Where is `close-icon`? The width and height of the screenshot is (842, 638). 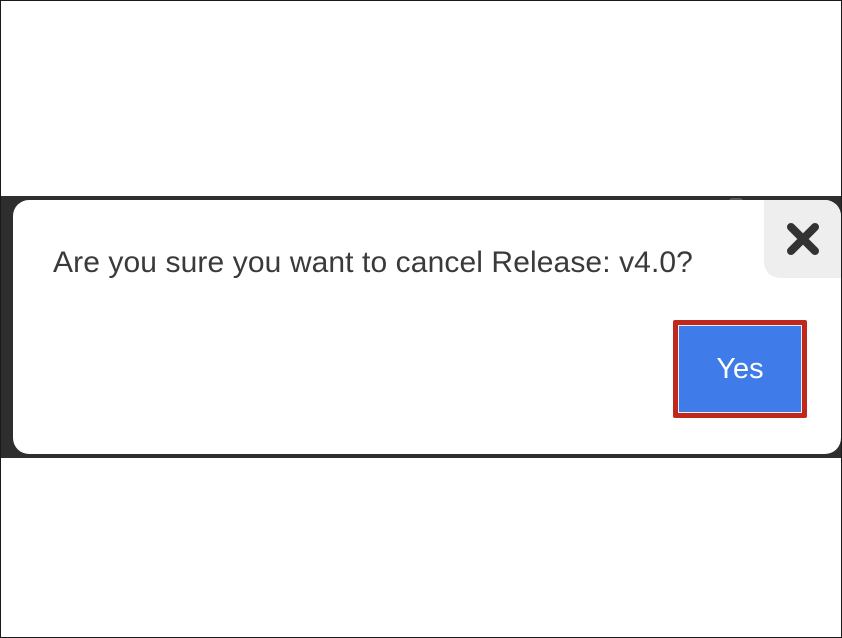 close-icon is located at coordinates (803, 239).